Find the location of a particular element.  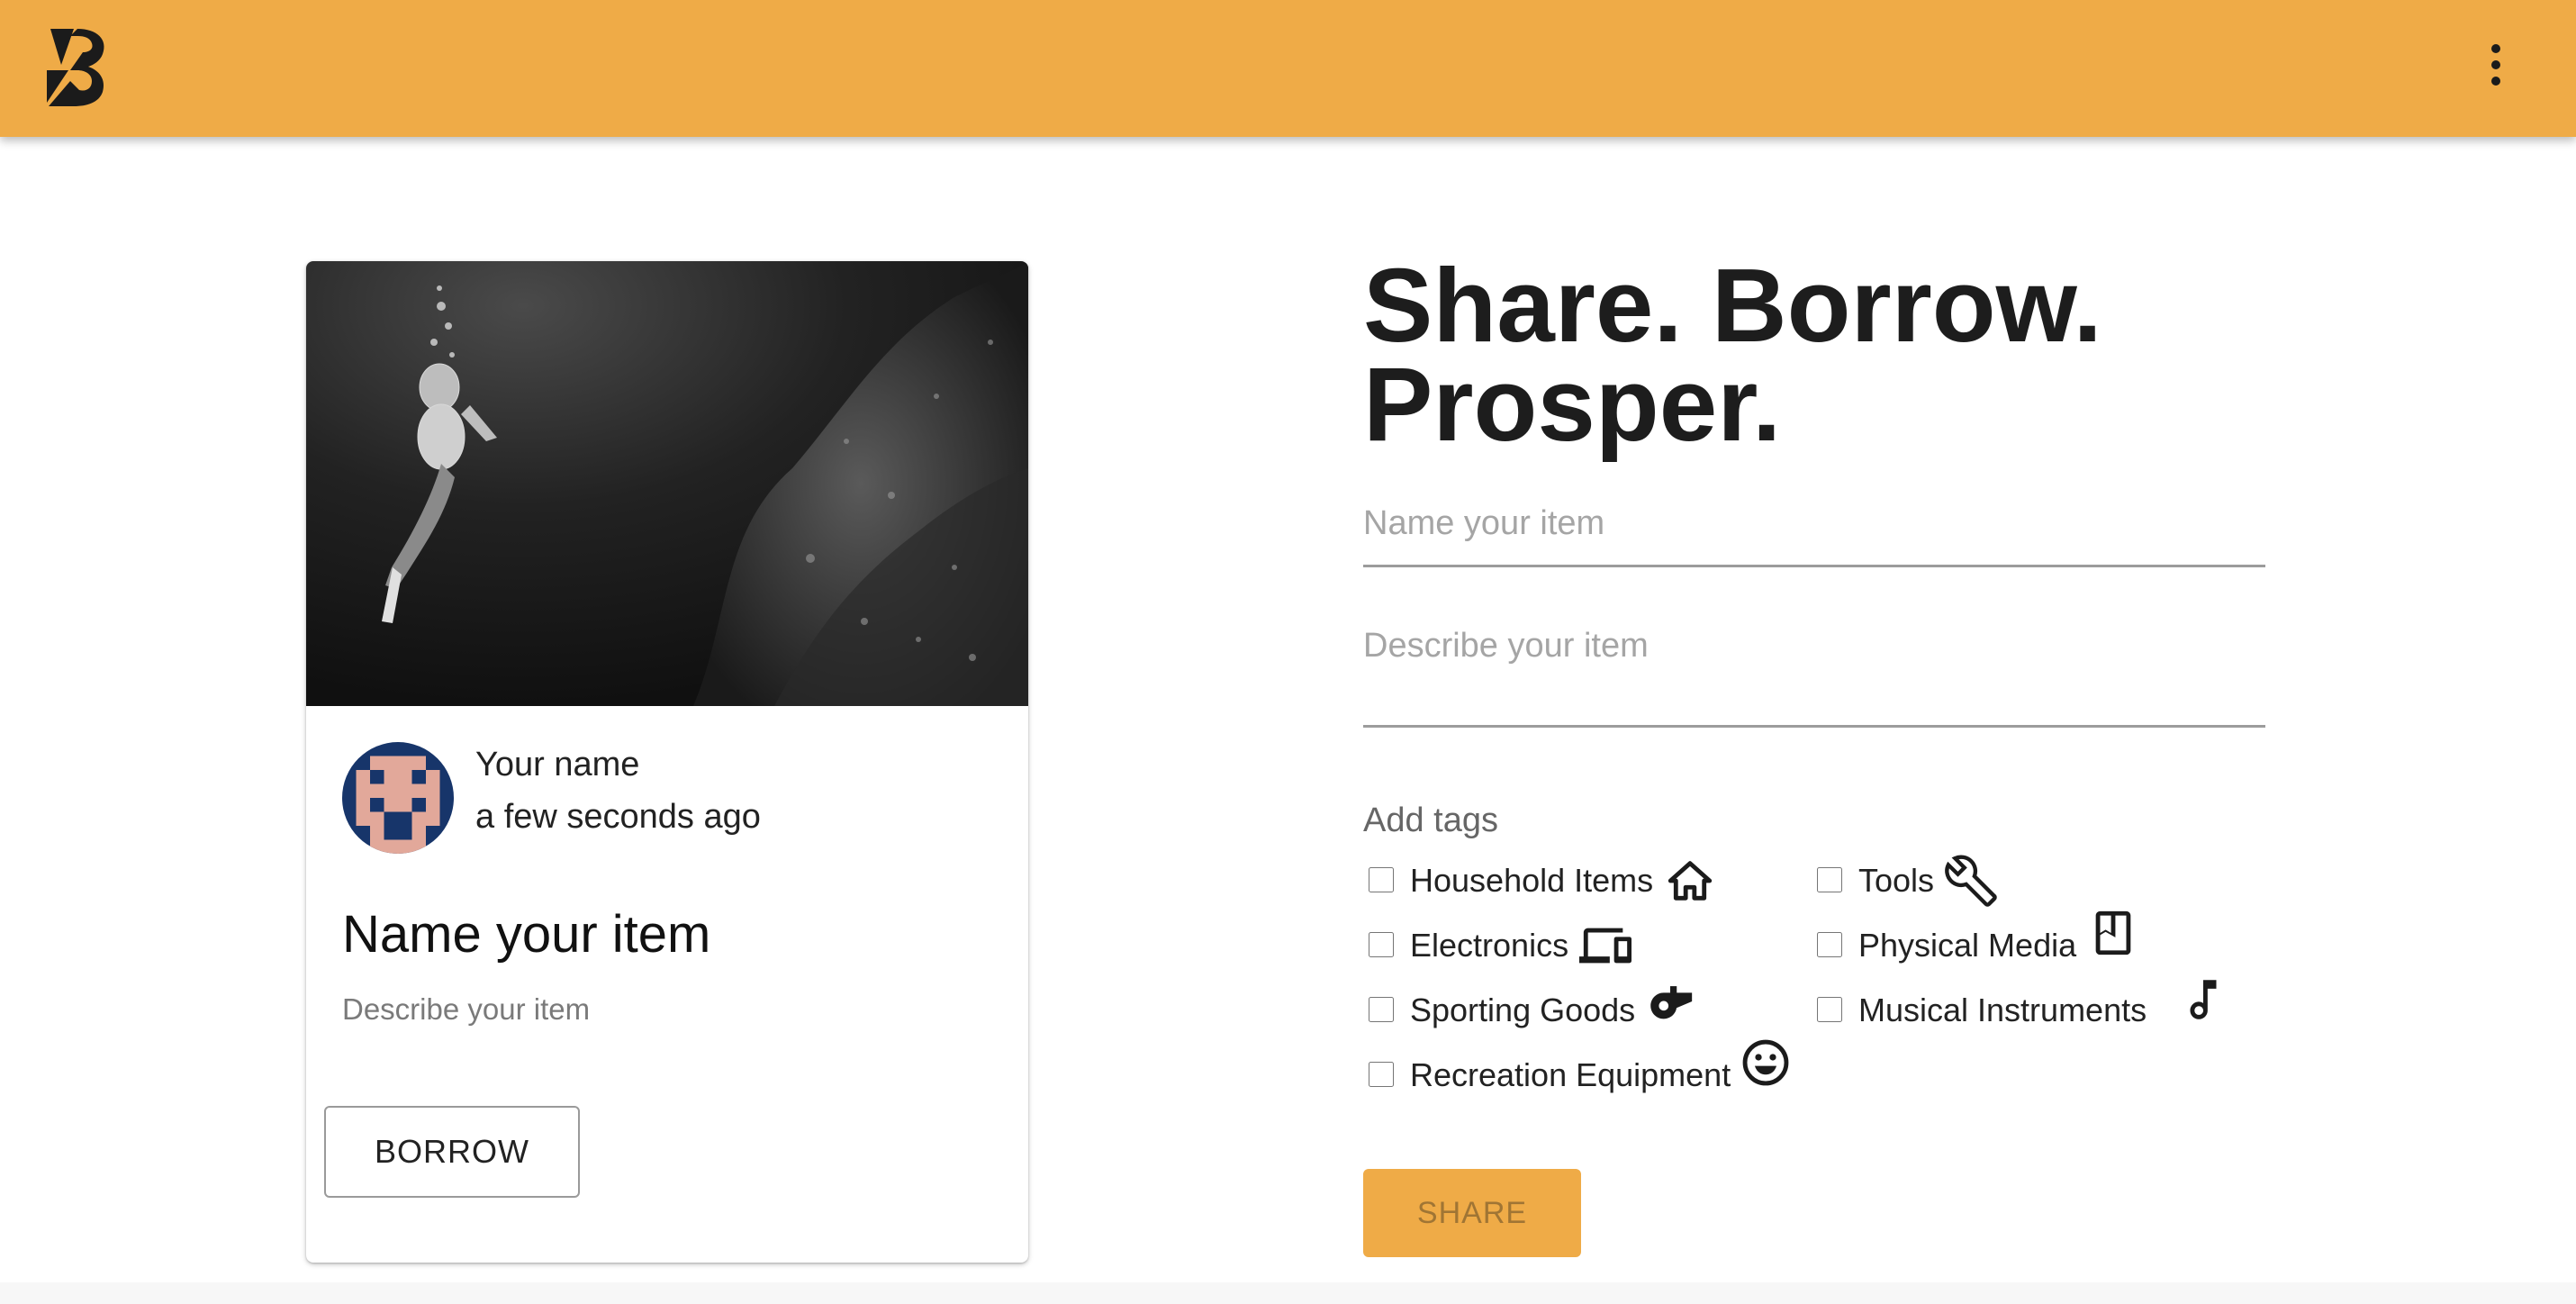

devices-icon is located at coordinates (1605, 946).